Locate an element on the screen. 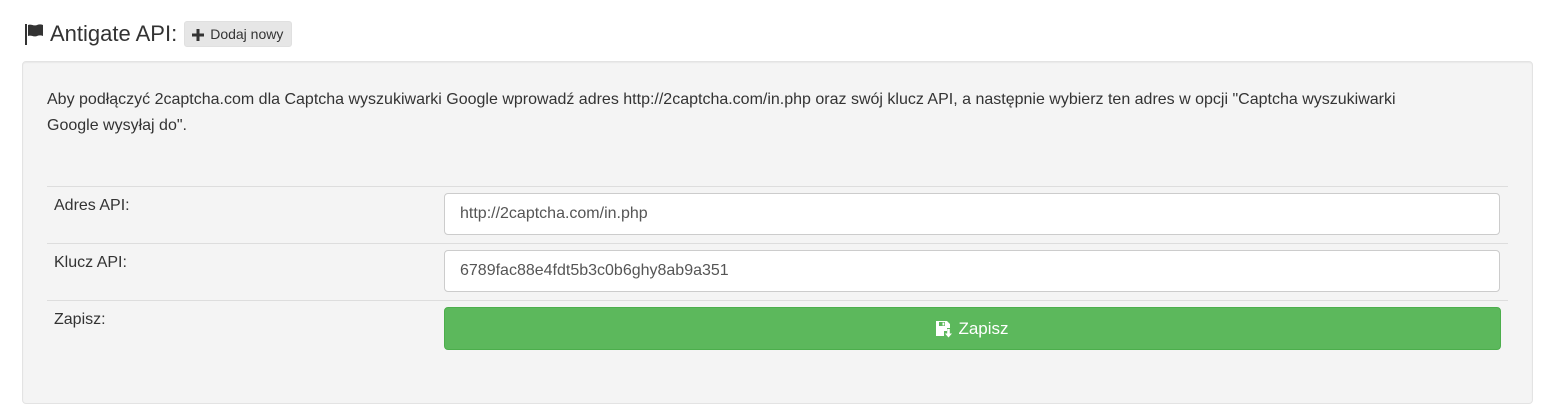 The width and height of the screenshot is (1552, 417). api-address-row: Adres API: is located at coordinates (777, 214).